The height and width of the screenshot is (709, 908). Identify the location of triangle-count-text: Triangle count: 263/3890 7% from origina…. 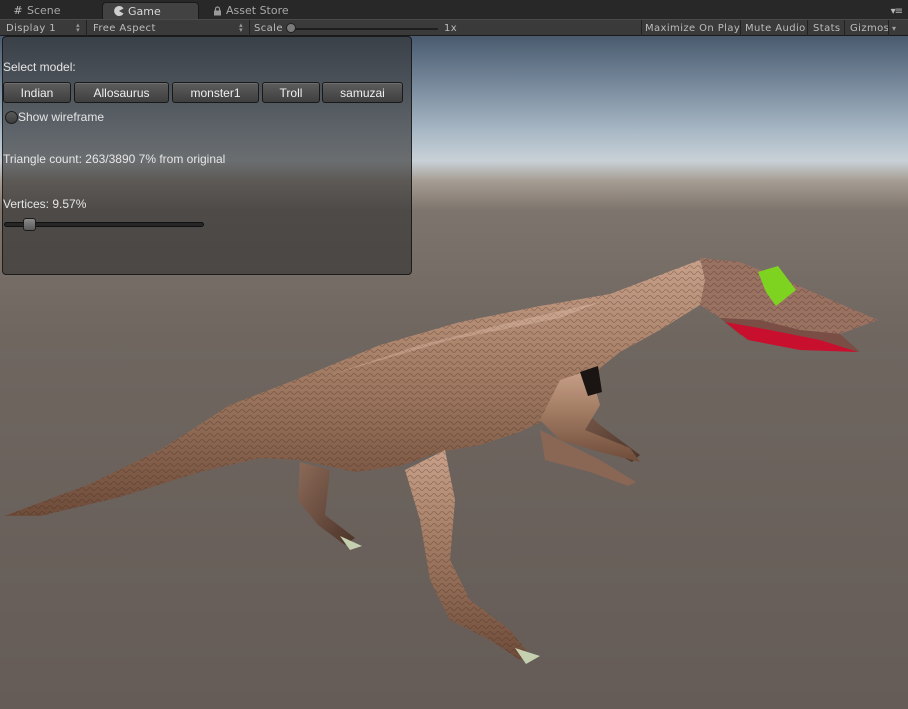
(114, 159).